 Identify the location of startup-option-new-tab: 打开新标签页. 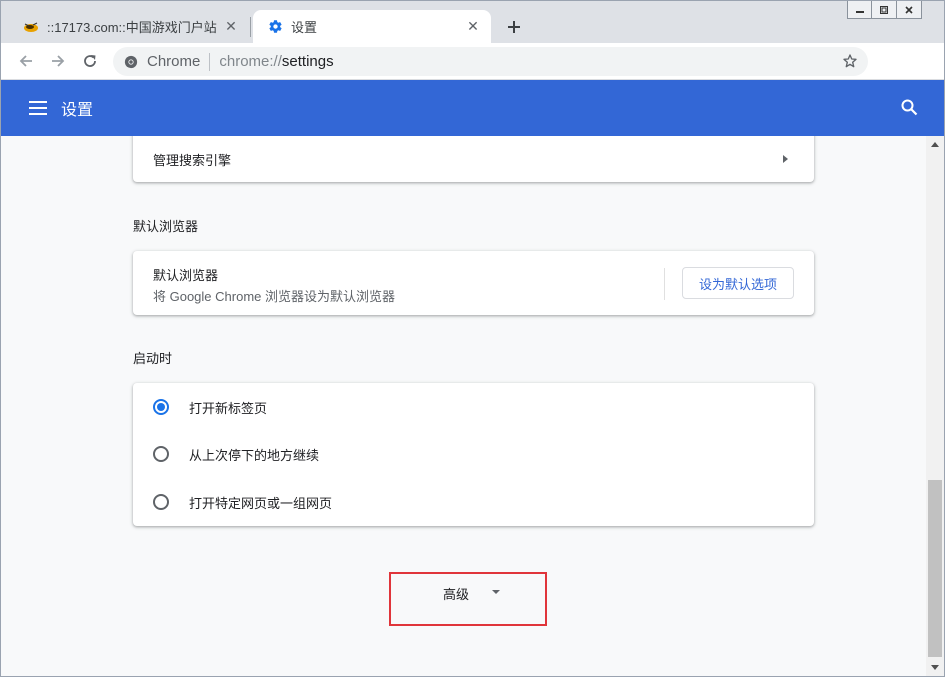
(473, 407).